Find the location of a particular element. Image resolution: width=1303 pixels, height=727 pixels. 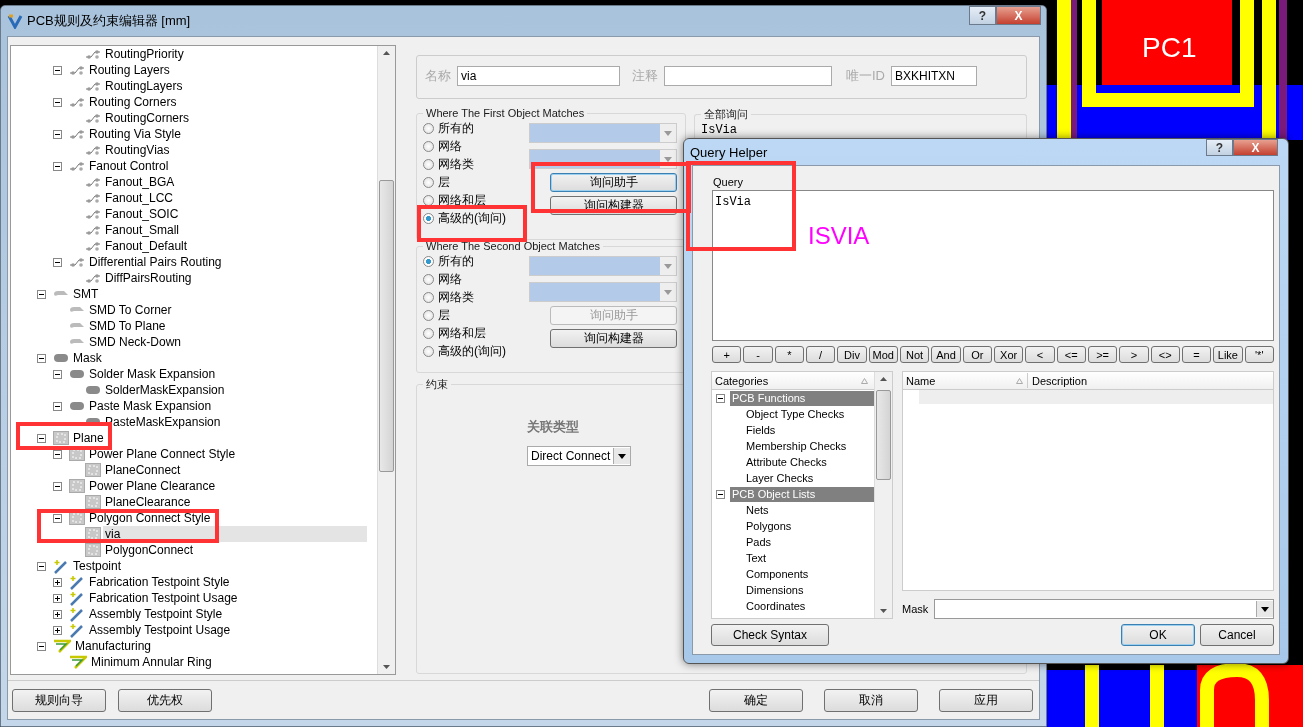

dialog-button: Cancel is located at coordinates (1237, 635).